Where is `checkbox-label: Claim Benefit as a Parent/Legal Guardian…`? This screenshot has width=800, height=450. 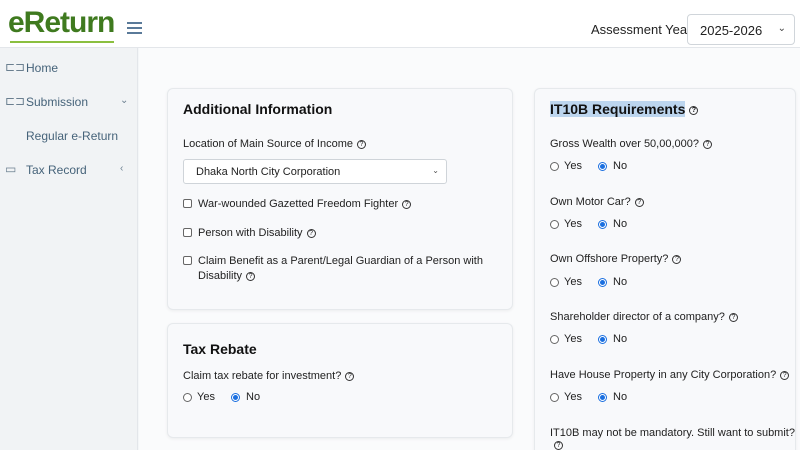
checkbox-label: Claim Benefit as a Parent/Legal Guardian… is located at coordinates (340, 268).